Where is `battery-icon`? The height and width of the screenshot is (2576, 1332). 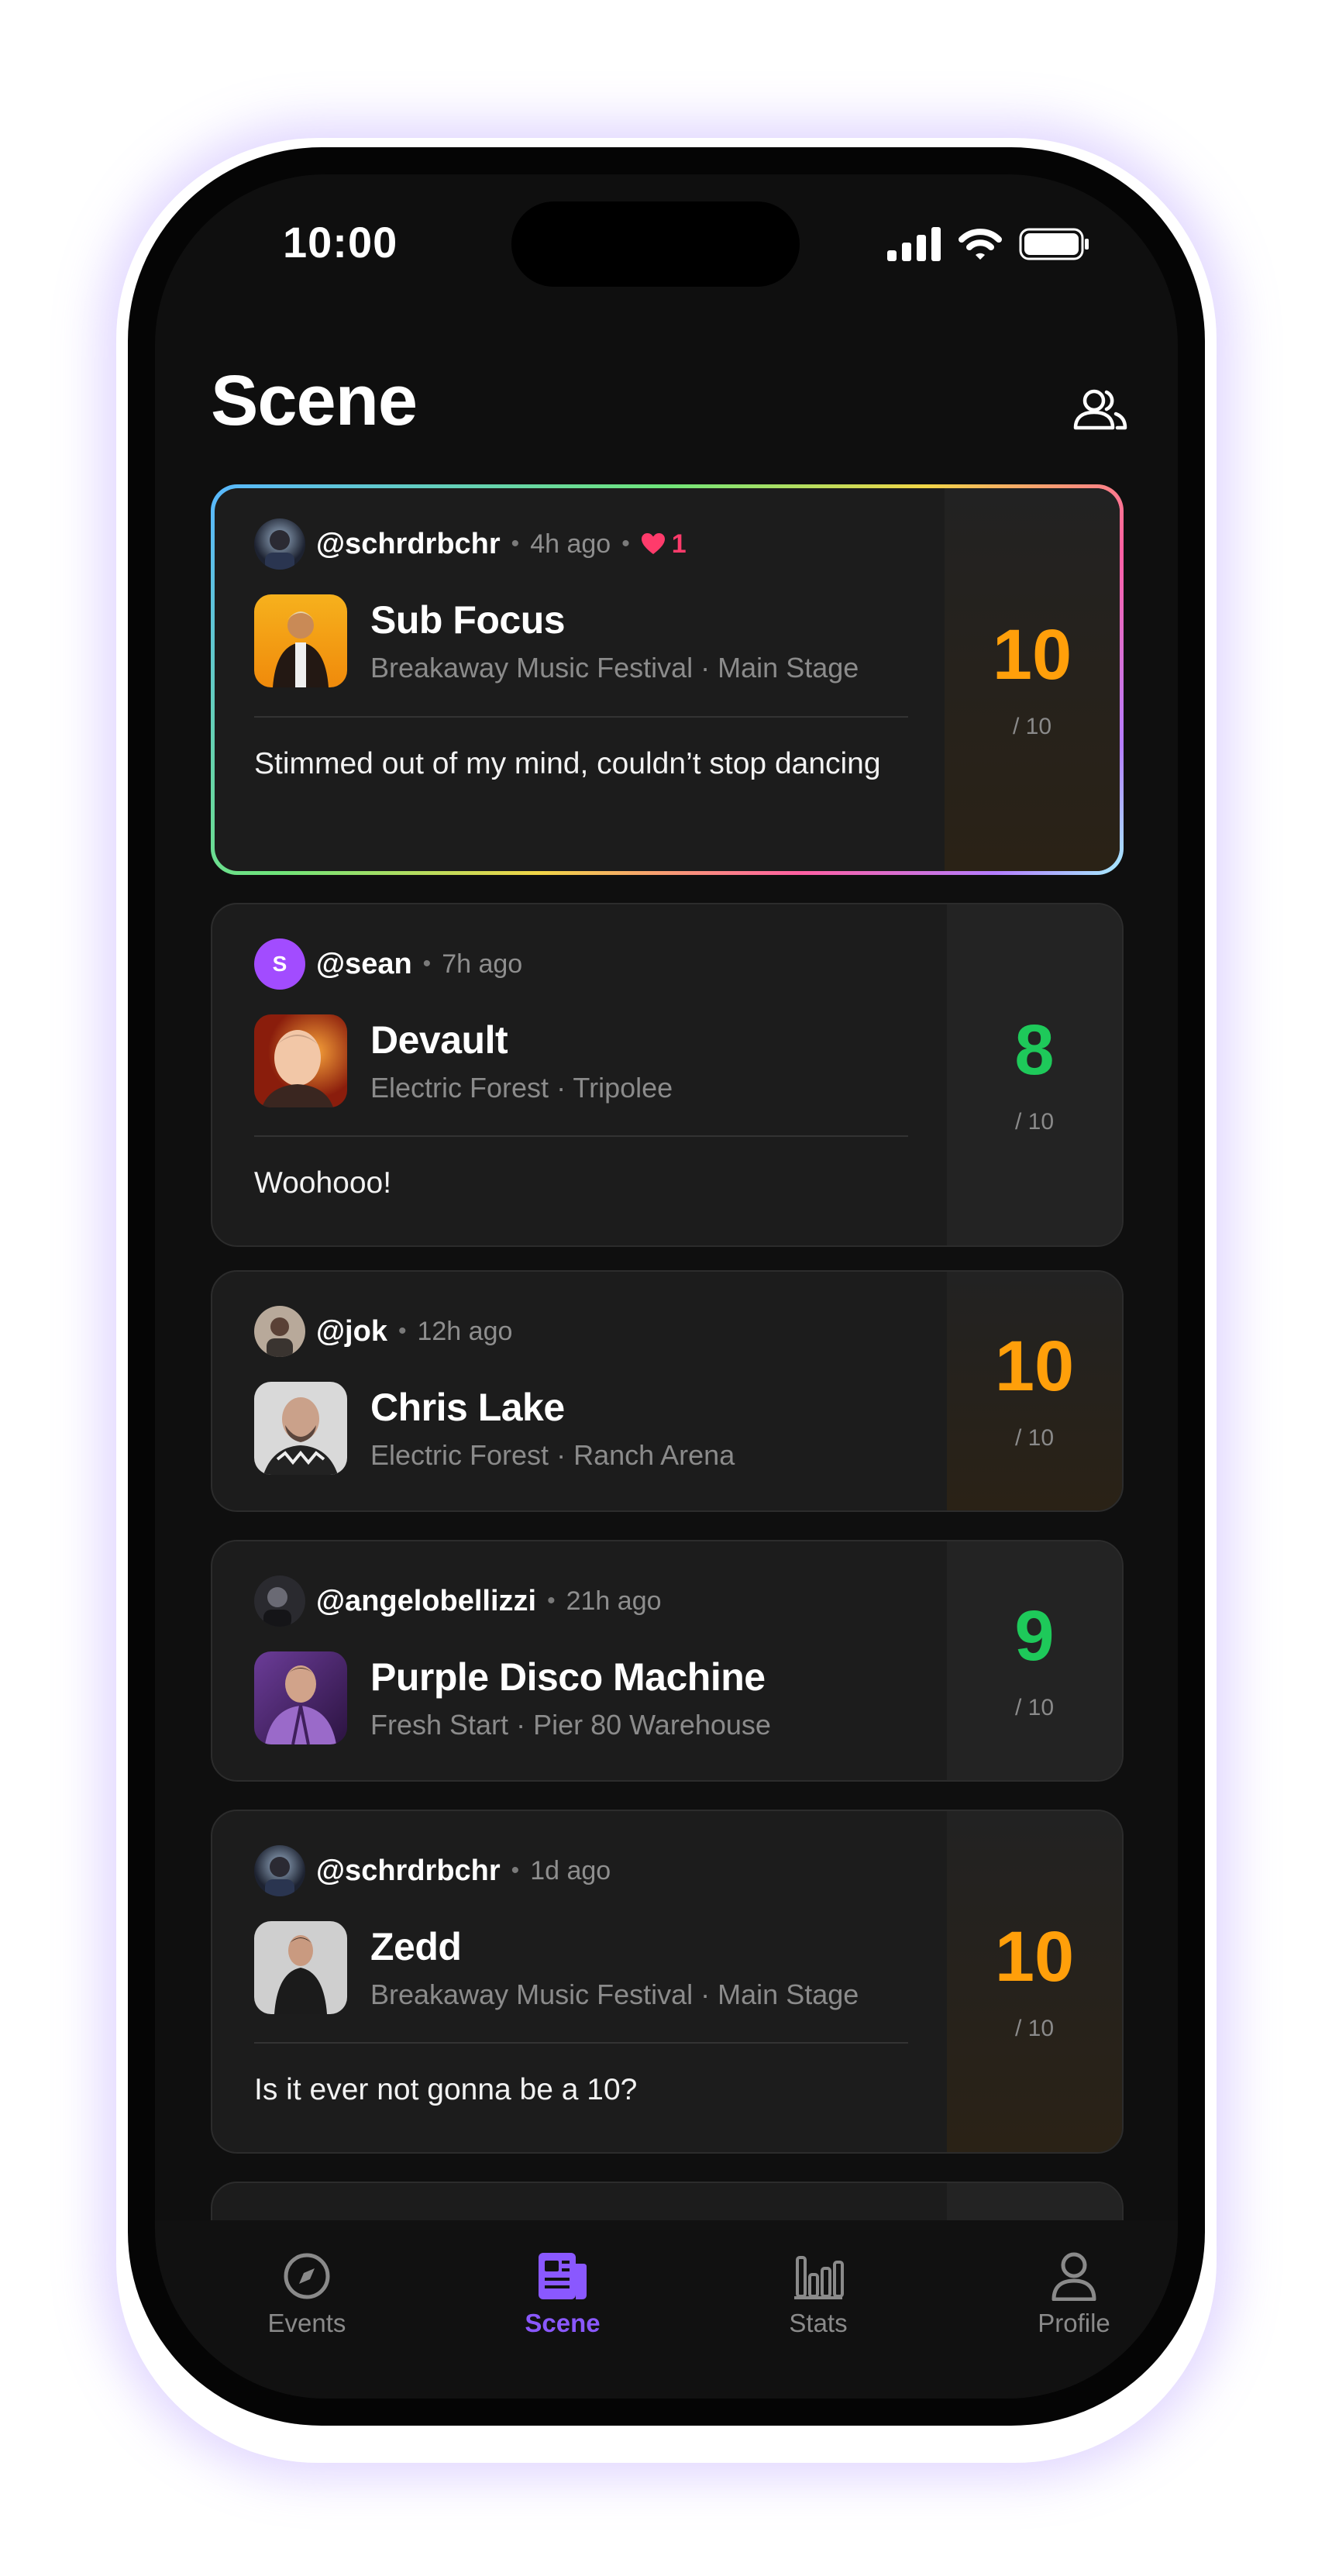 battery-icon is located at coordinates (1054, 244).